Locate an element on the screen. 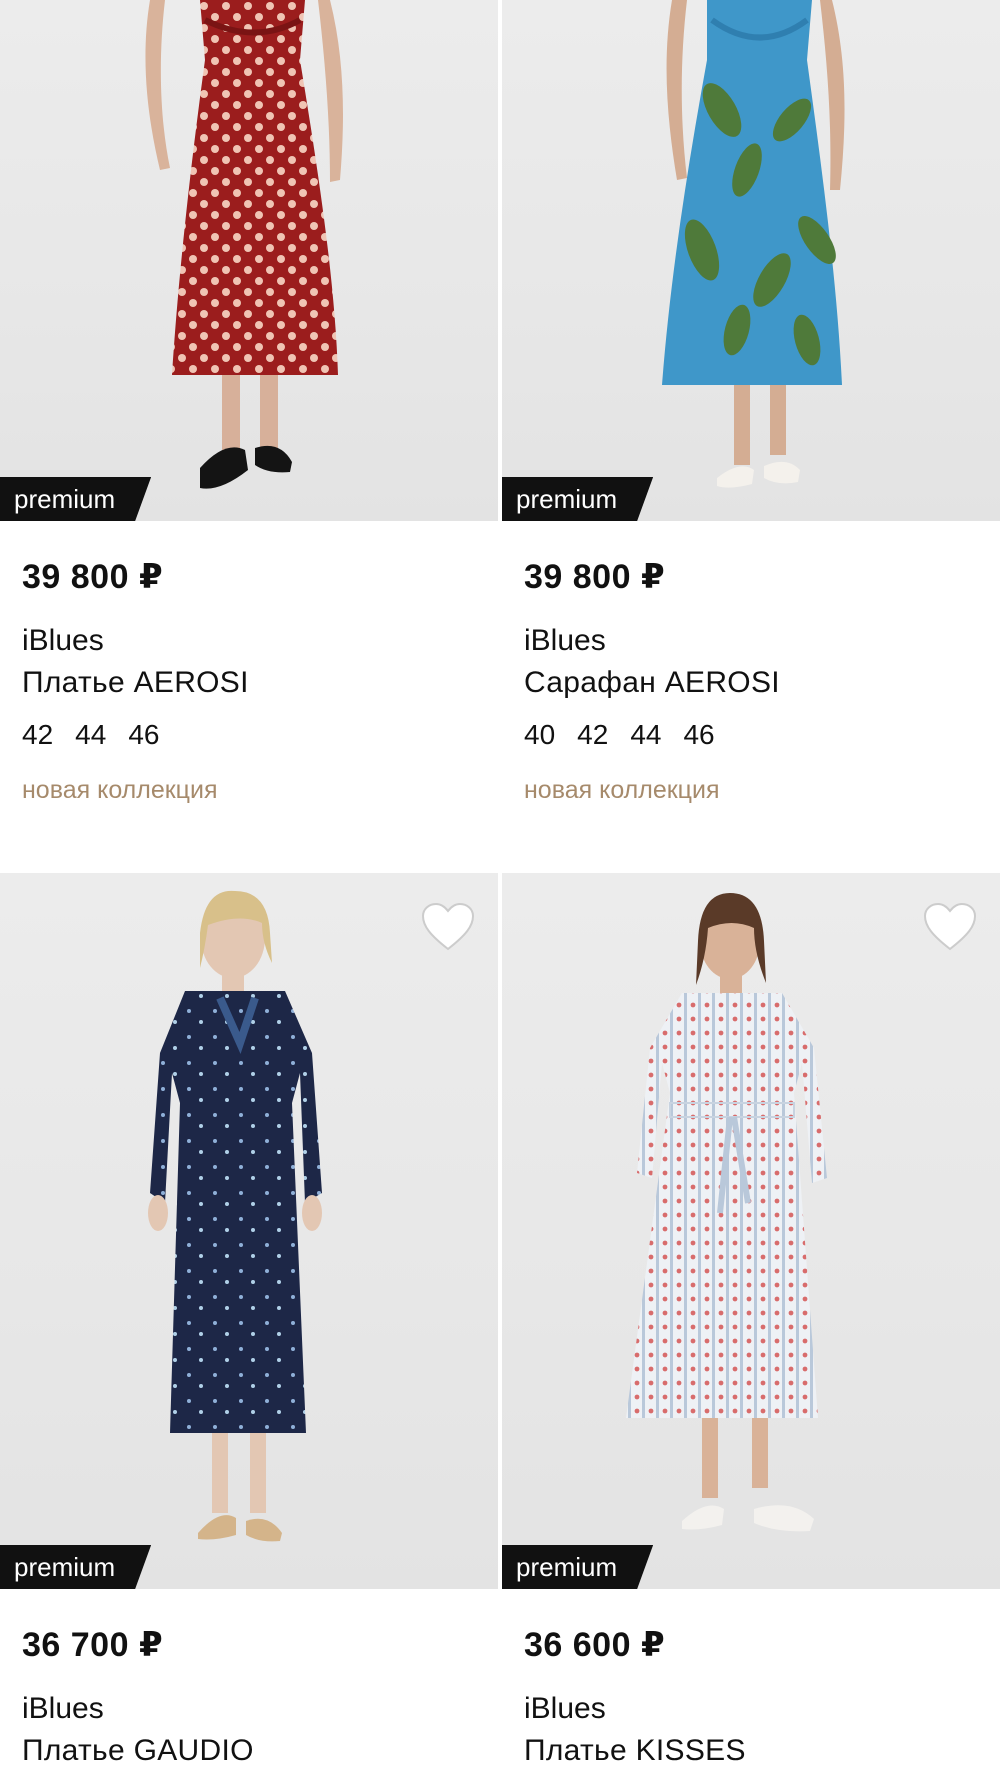  dress-navy-image is located at coordinates (235, 1216).